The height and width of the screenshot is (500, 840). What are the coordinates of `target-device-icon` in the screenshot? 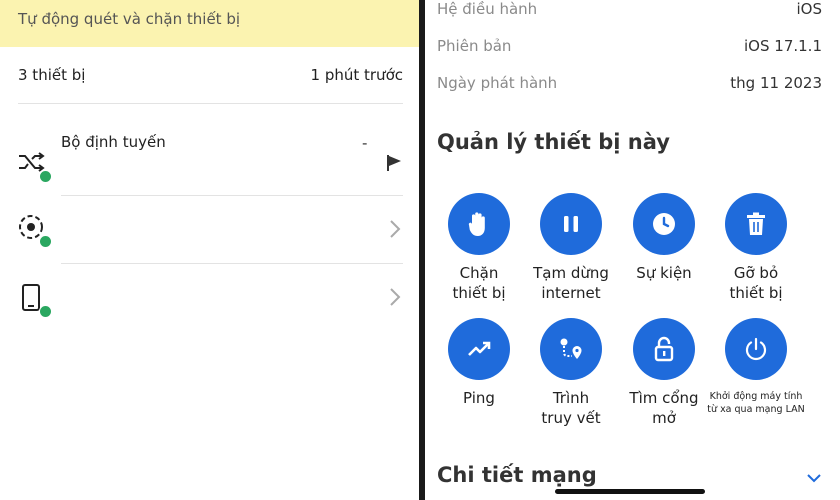 It's located at (34, 230).